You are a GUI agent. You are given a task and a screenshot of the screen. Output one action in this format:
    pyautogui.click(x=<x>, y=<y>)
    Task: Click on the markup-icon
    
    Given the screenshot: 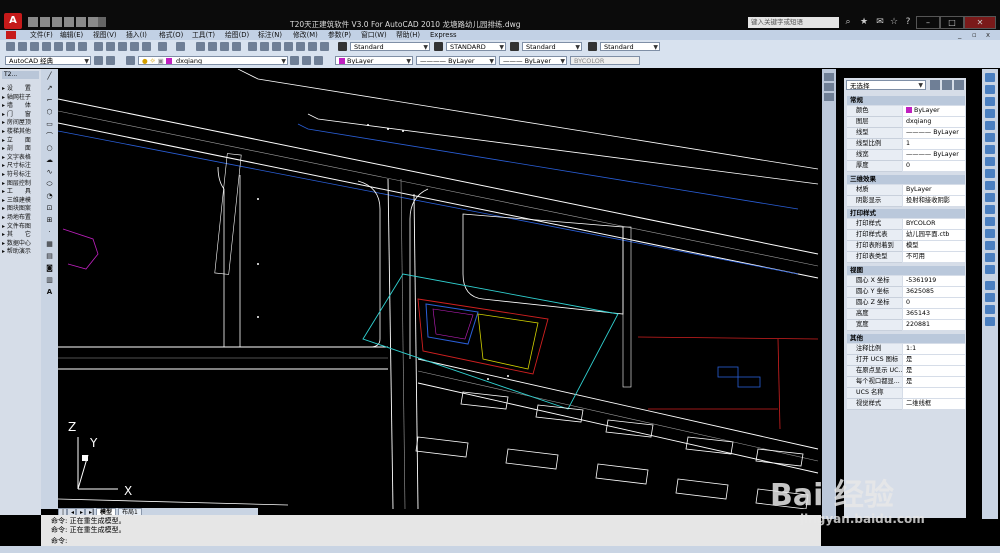 What is the action you would take?
    pyautogui.click(x=300, y=46)
    